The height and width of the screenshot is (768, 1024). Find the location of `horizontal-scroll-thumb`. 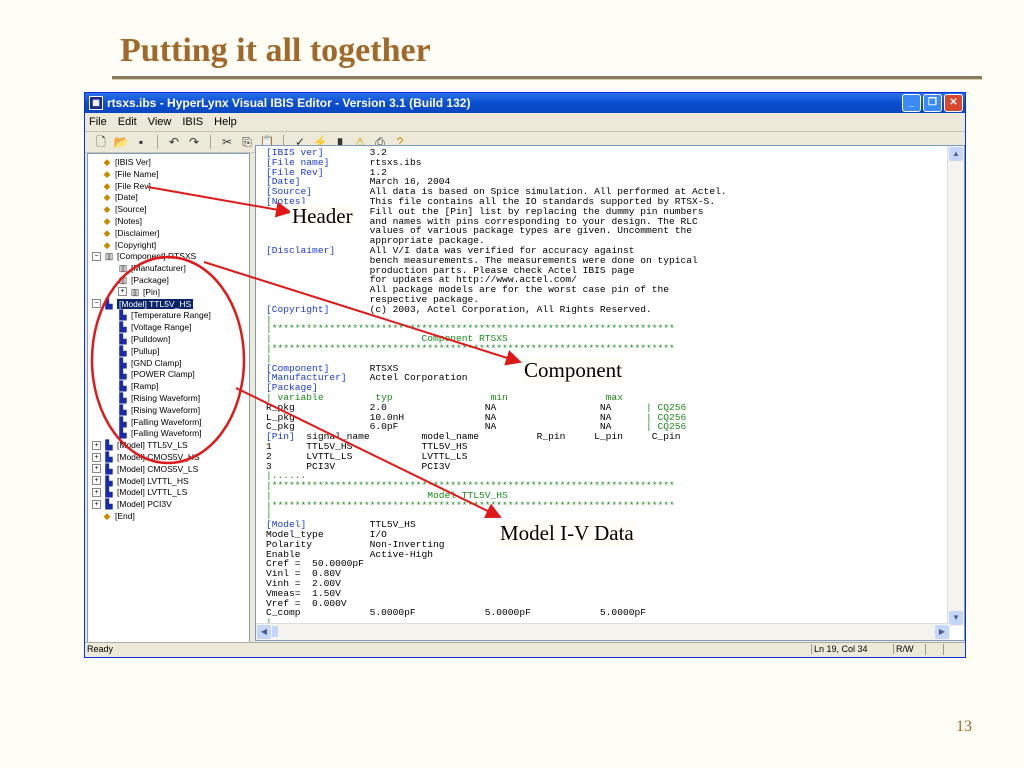

horizontal-scroll-thumb is located at coordinates (275, 631).